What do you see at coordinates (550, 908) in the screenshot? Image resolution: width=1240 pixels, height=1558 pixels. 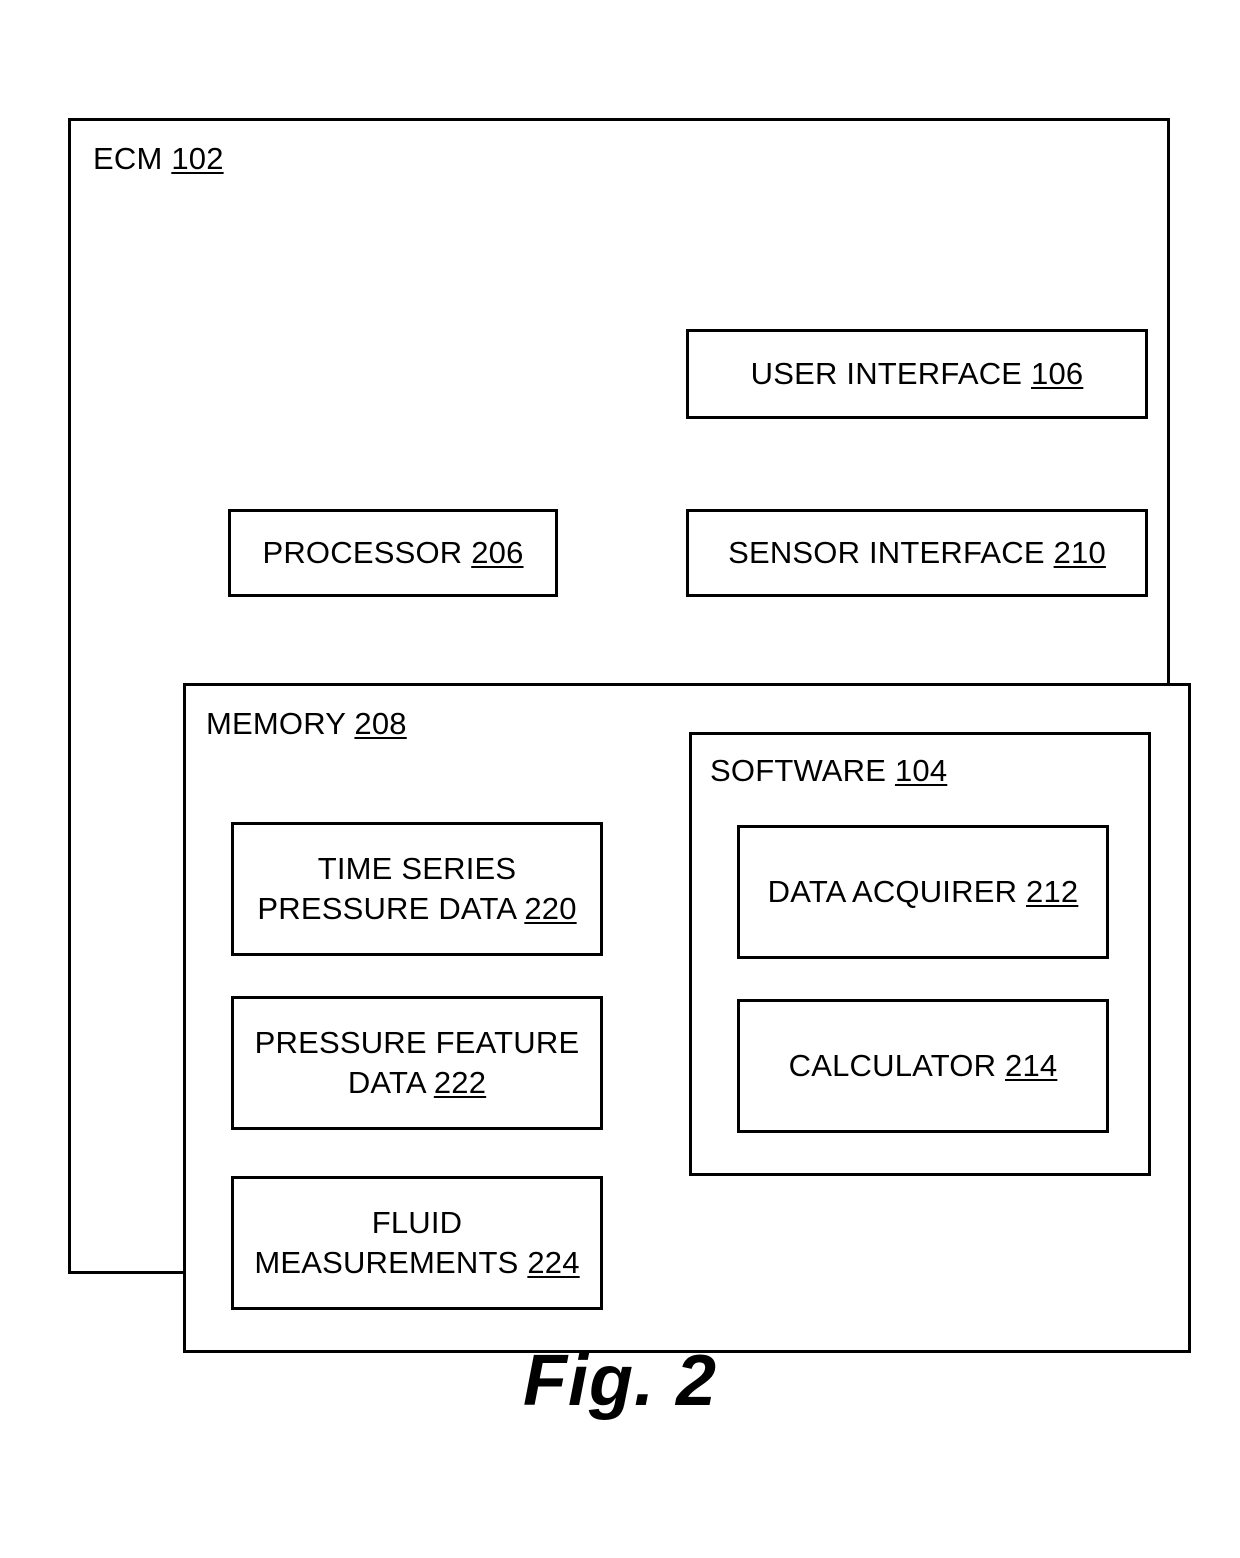 I see `time-series-ref-numeral: 220` at bounding box center [550, 908].